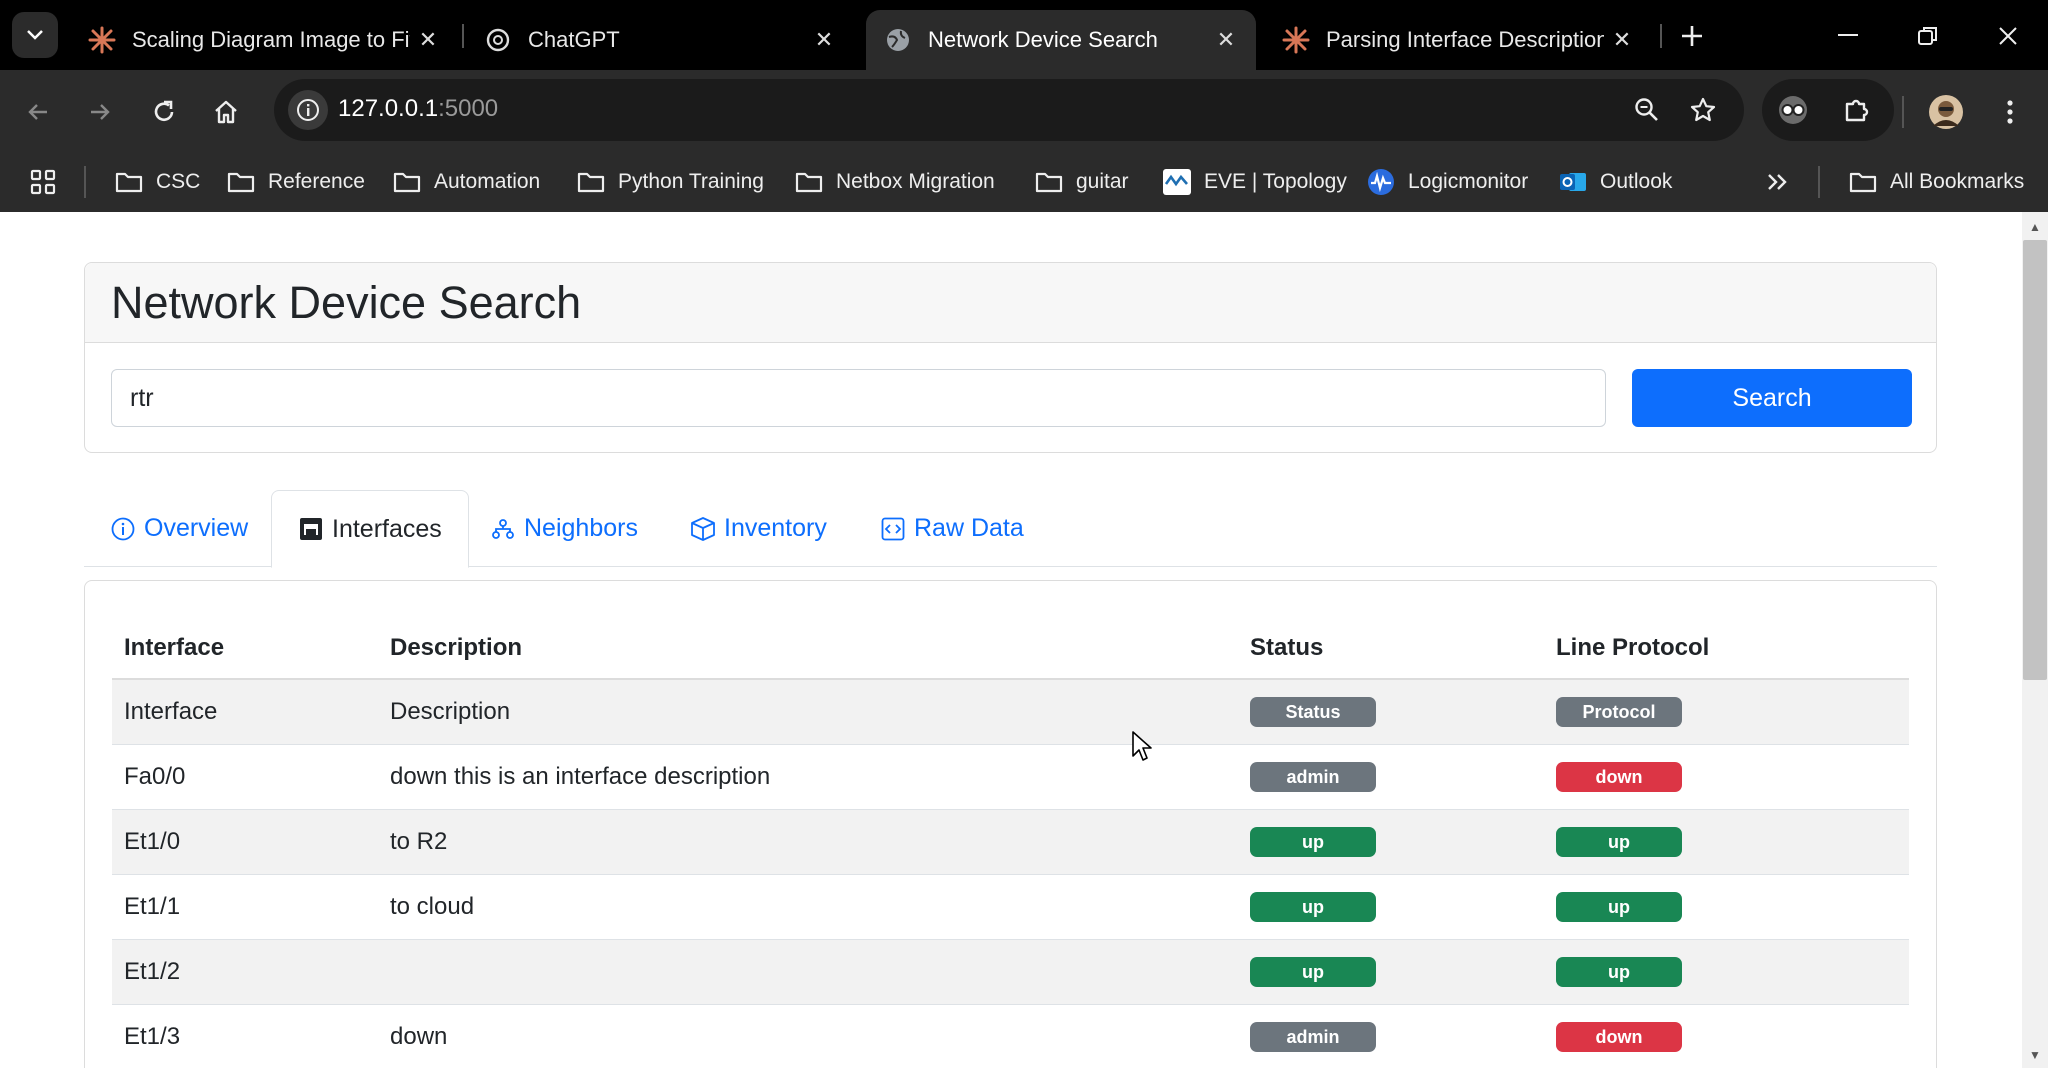  Describe the element at coordinates (1010, 842) in the screenshot. I see `table-row: Et1/0 to R2 up up` at that location.